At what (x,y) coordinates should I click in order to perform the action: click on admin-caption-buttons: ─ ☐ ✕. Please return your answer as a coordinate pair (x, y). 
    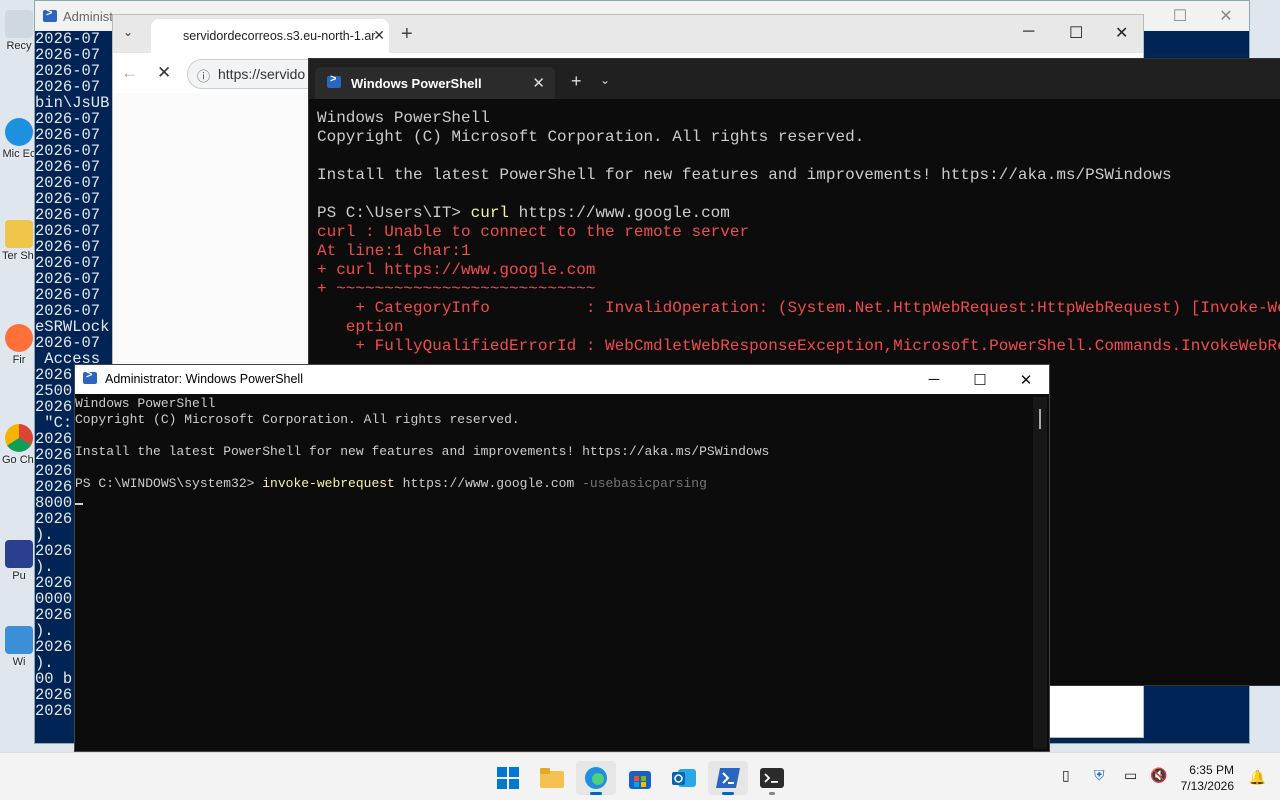
    Looking at the image, I should click on (980, 379).